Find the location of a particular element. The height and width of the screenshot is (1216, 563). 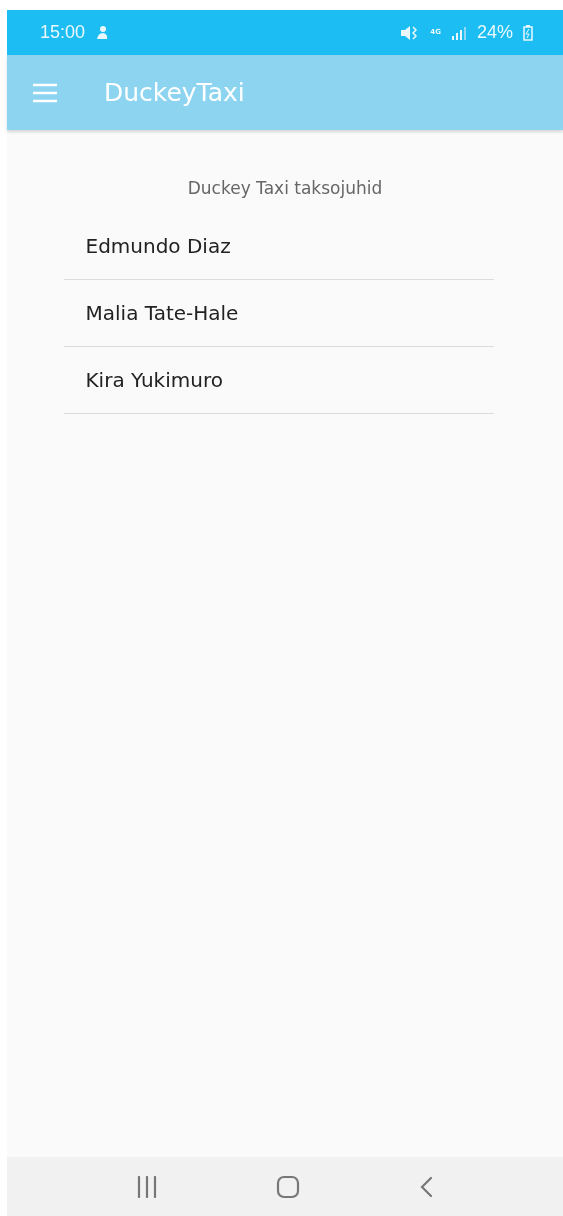

driver-list-item: Edmundo Diaz is located at coordinates (278, 246).